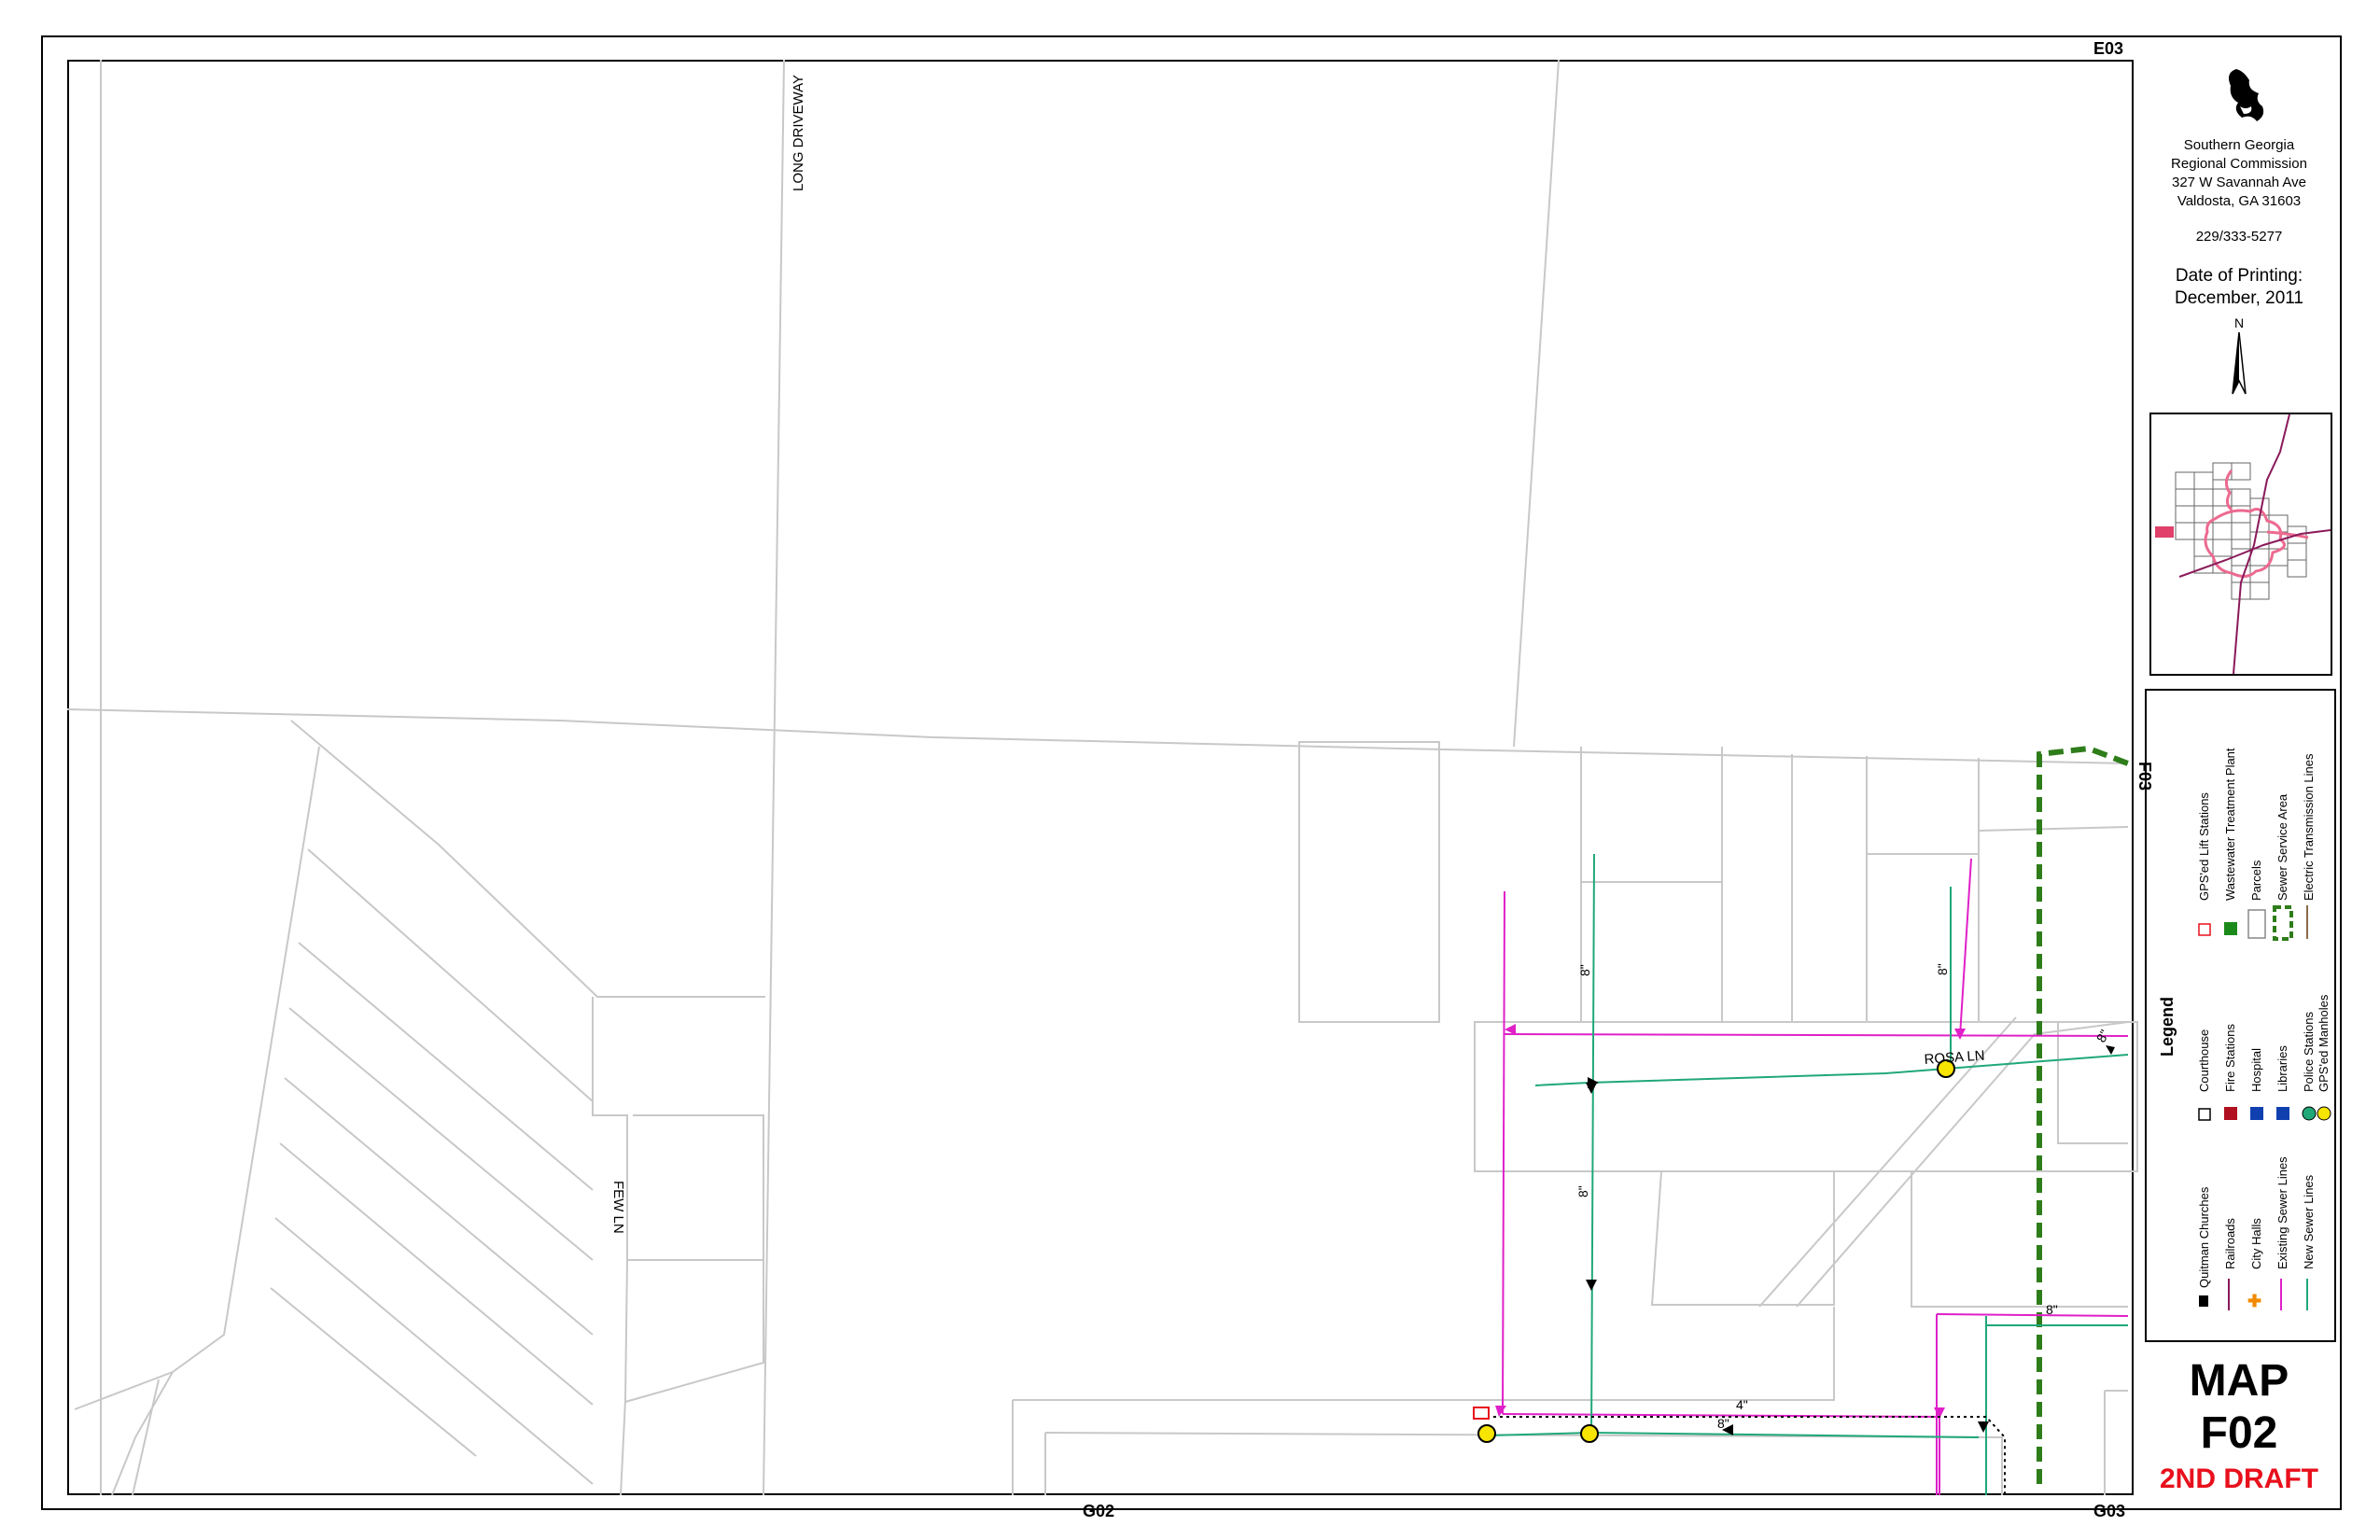  What do you see at coordinates (2230, 1243) in the screenshot?
I see `legend-item-label: Railroads` at bounding box center [2230, 1243].